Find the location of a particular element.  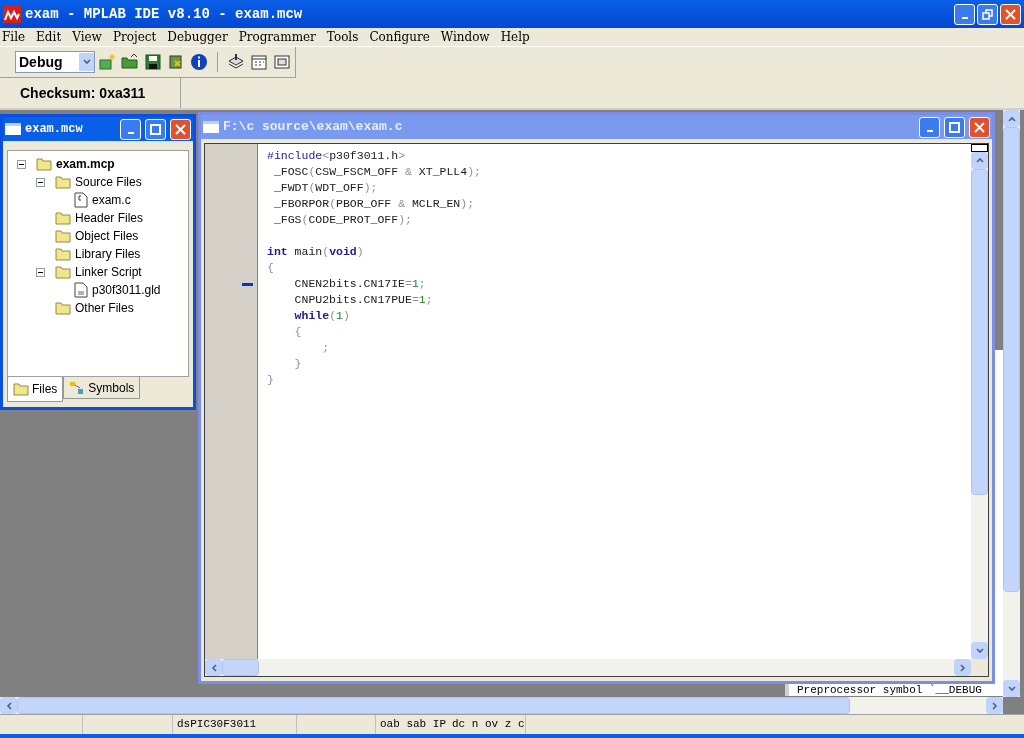

tree-item: exam.c is located at coordinates (111, 200).